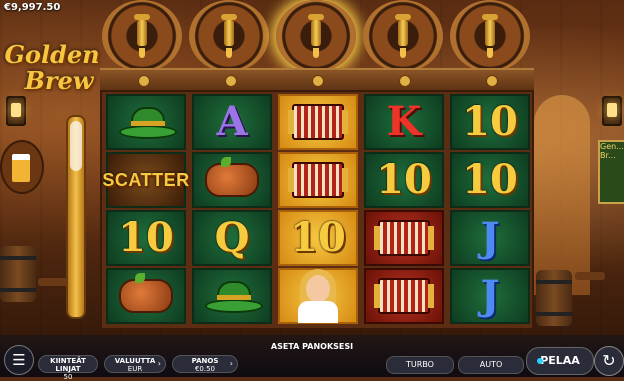  What do you see at coordinates (612, 111) in the screenshot?
I see `lantern-icon` at bounding box center [612, 111].